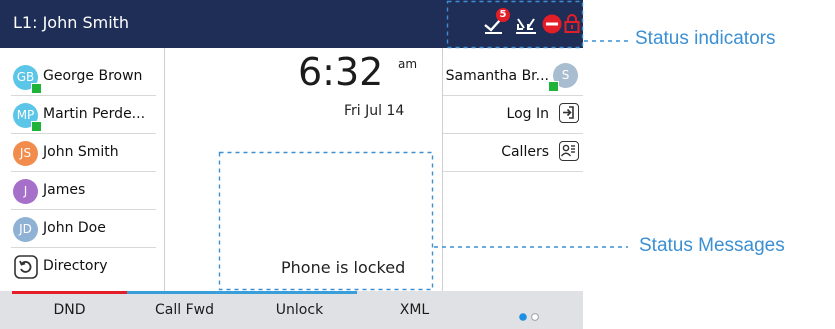 The height and width of the screenshot is (329, 835). I want to click on softkey-bar: DND Call Fwd Unlock XML, so click(291, 310).